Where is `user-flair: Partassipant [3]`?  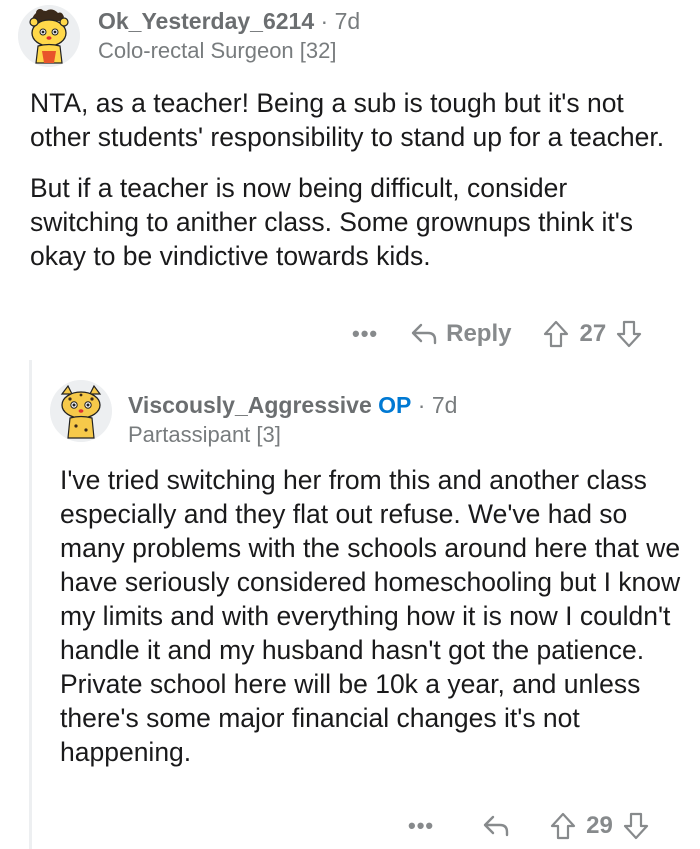
user-flair: Partassipant [3] is located at coordinates (204, 434).